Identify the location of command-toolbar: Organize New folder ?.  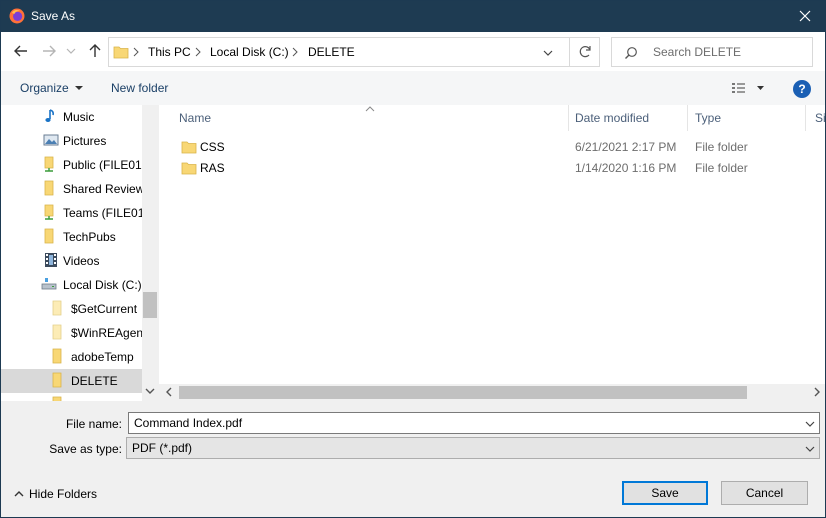
(413, 88).